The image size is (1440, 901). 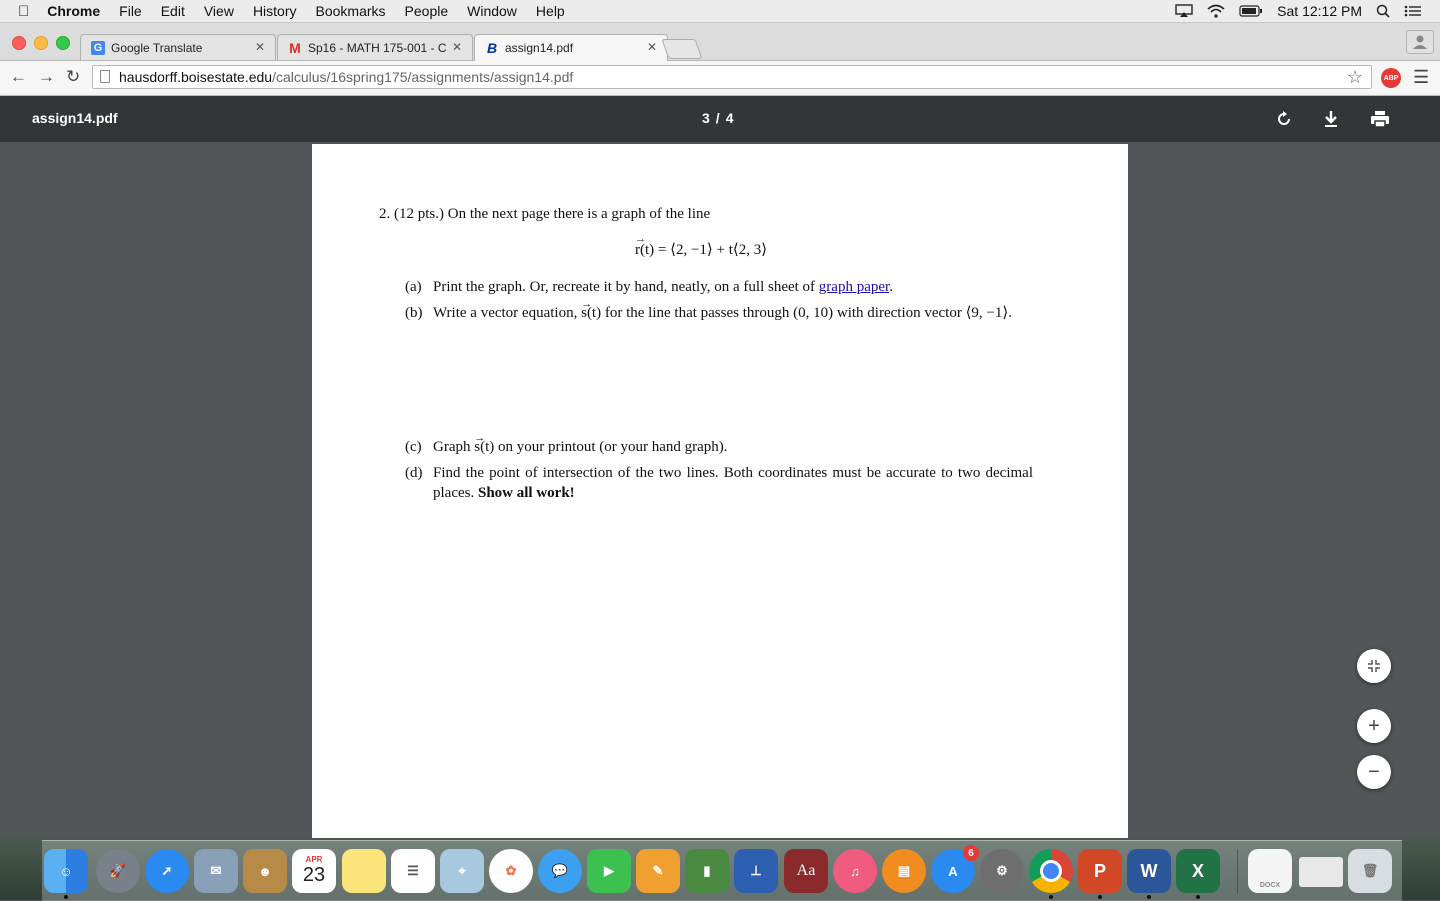 I want to click on messages-icon: 💬, so click(x=560, y=871).